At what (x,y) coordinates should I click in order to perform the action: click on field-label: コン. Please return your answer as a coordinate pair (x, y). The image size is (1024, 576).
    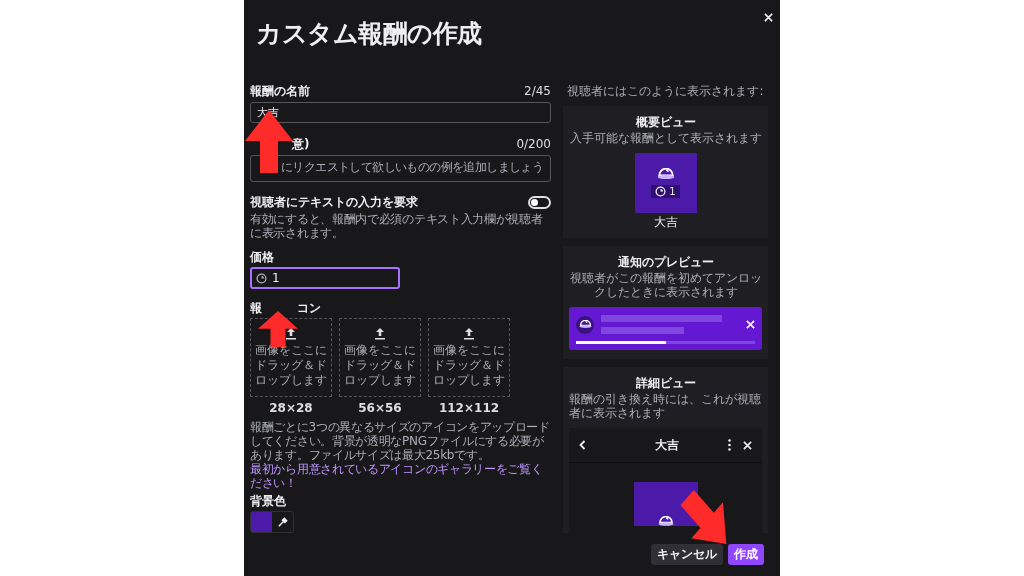
    Looking at the image, I should click on (309, 308).